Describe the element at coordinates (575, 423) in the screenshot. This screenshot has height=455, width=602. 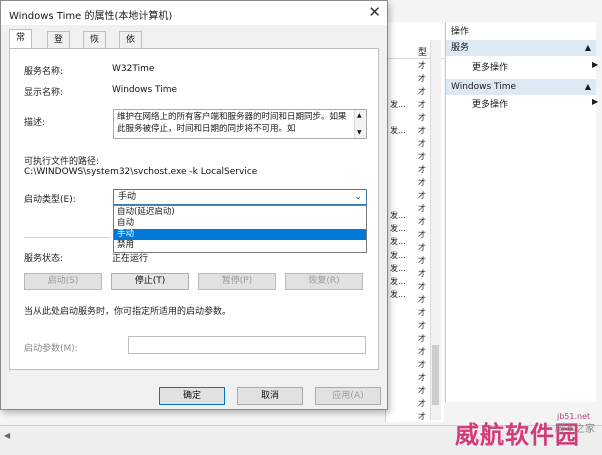
I see `watermark-sublogo: jb51.net 脚本之家` at that location.